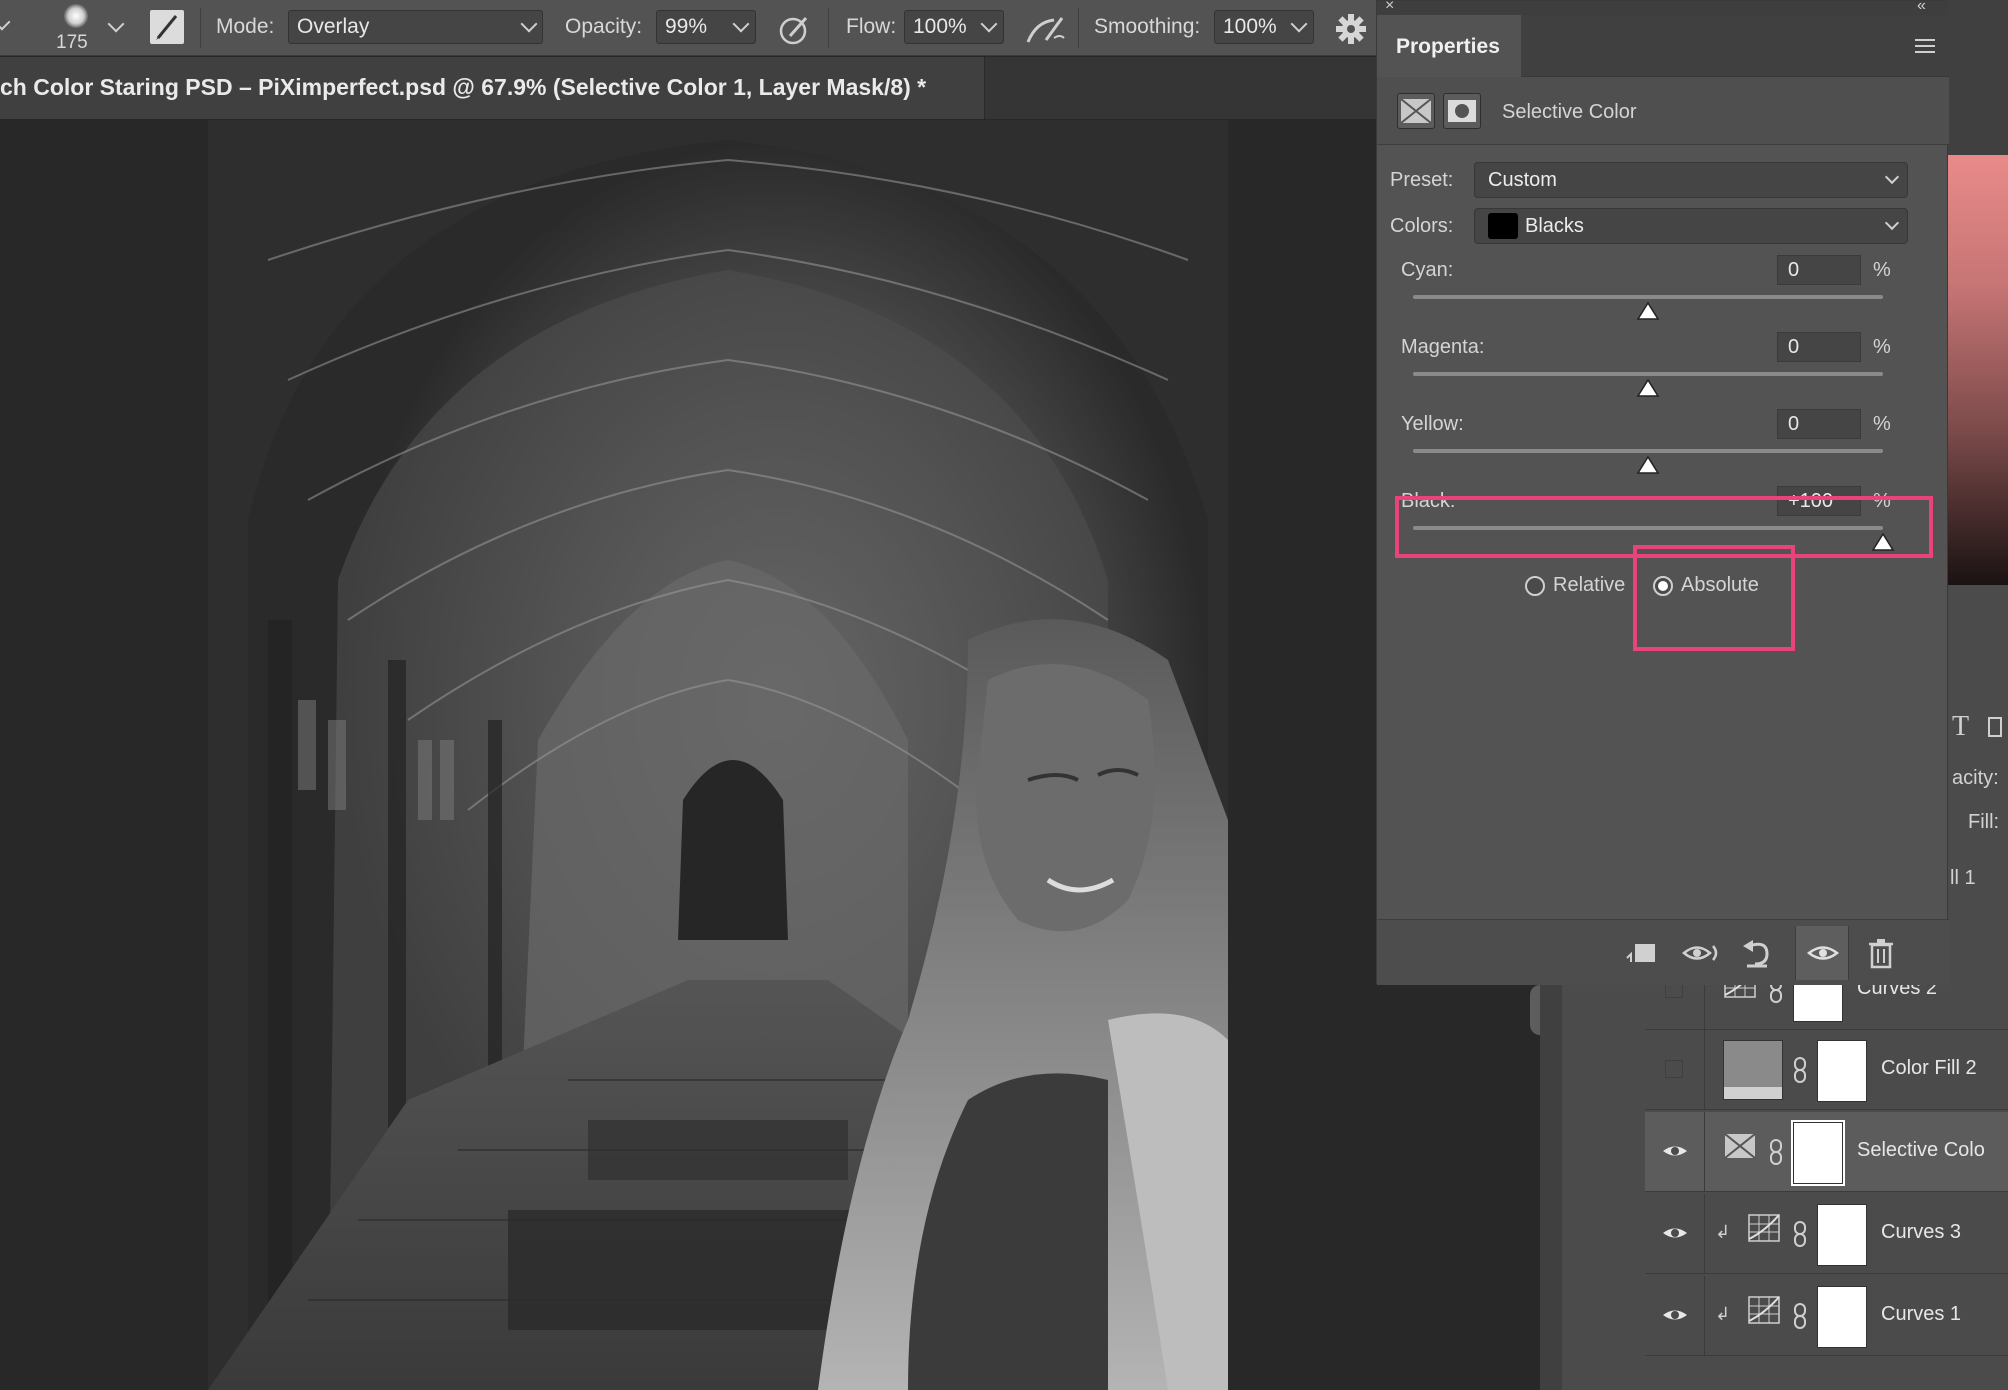 Image resolution: width=2008 pixels, height=1390 pixels. Describe the element at coordinates (1753, 1070) in the screenshot. I see `color-fill-thumbnail` at that location.